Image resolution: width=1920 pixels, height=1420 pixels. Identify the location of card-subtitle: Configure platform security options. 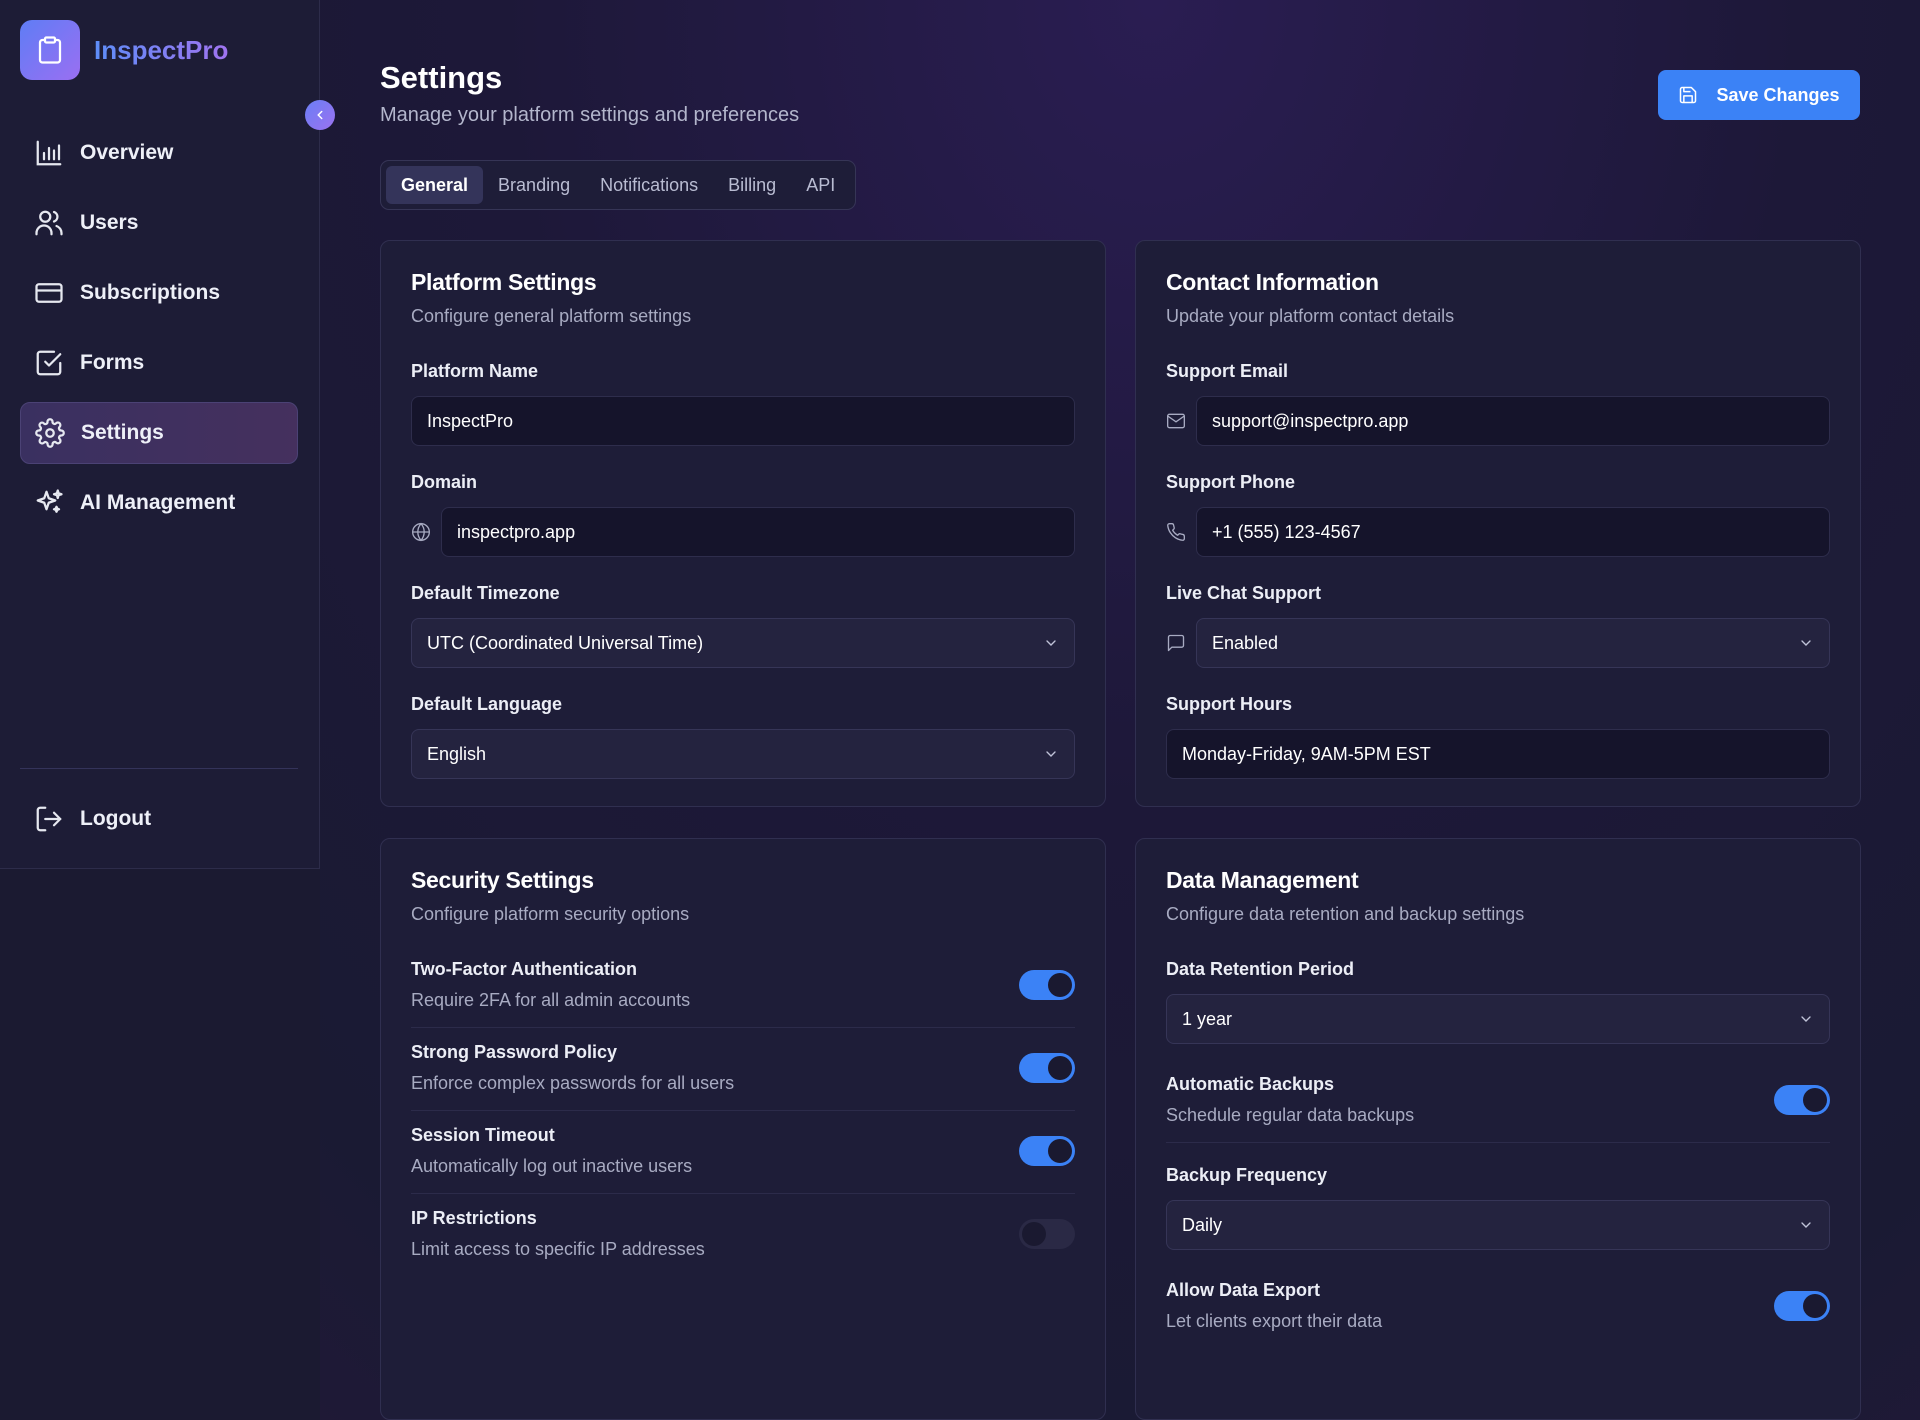
(550, 914).